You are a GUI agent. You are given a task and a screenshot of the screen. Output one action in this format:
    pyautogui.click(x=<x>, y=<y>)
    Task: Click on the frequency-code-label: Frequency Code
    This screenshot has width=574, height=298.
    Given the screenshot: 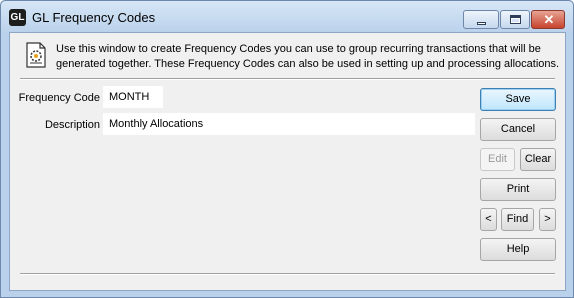 What is the action you would take?
    pyautogui.click(x=59, y=98)
    